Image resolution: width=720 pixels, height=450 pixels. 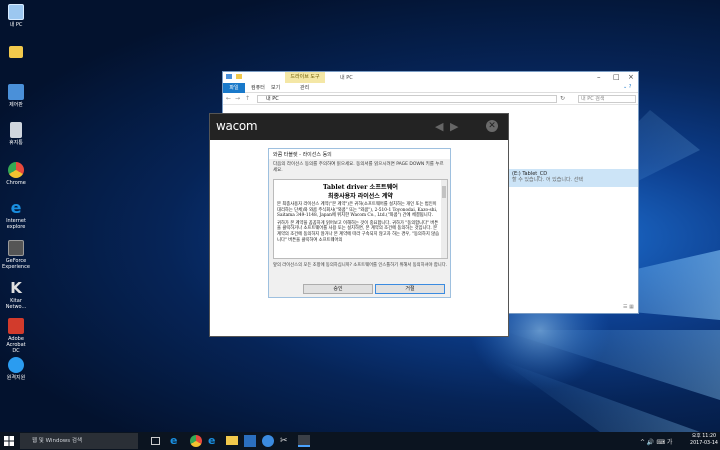 I want to click on system-tray: ^ 🔊 ⌨ 가, so click(x=656, y=441).